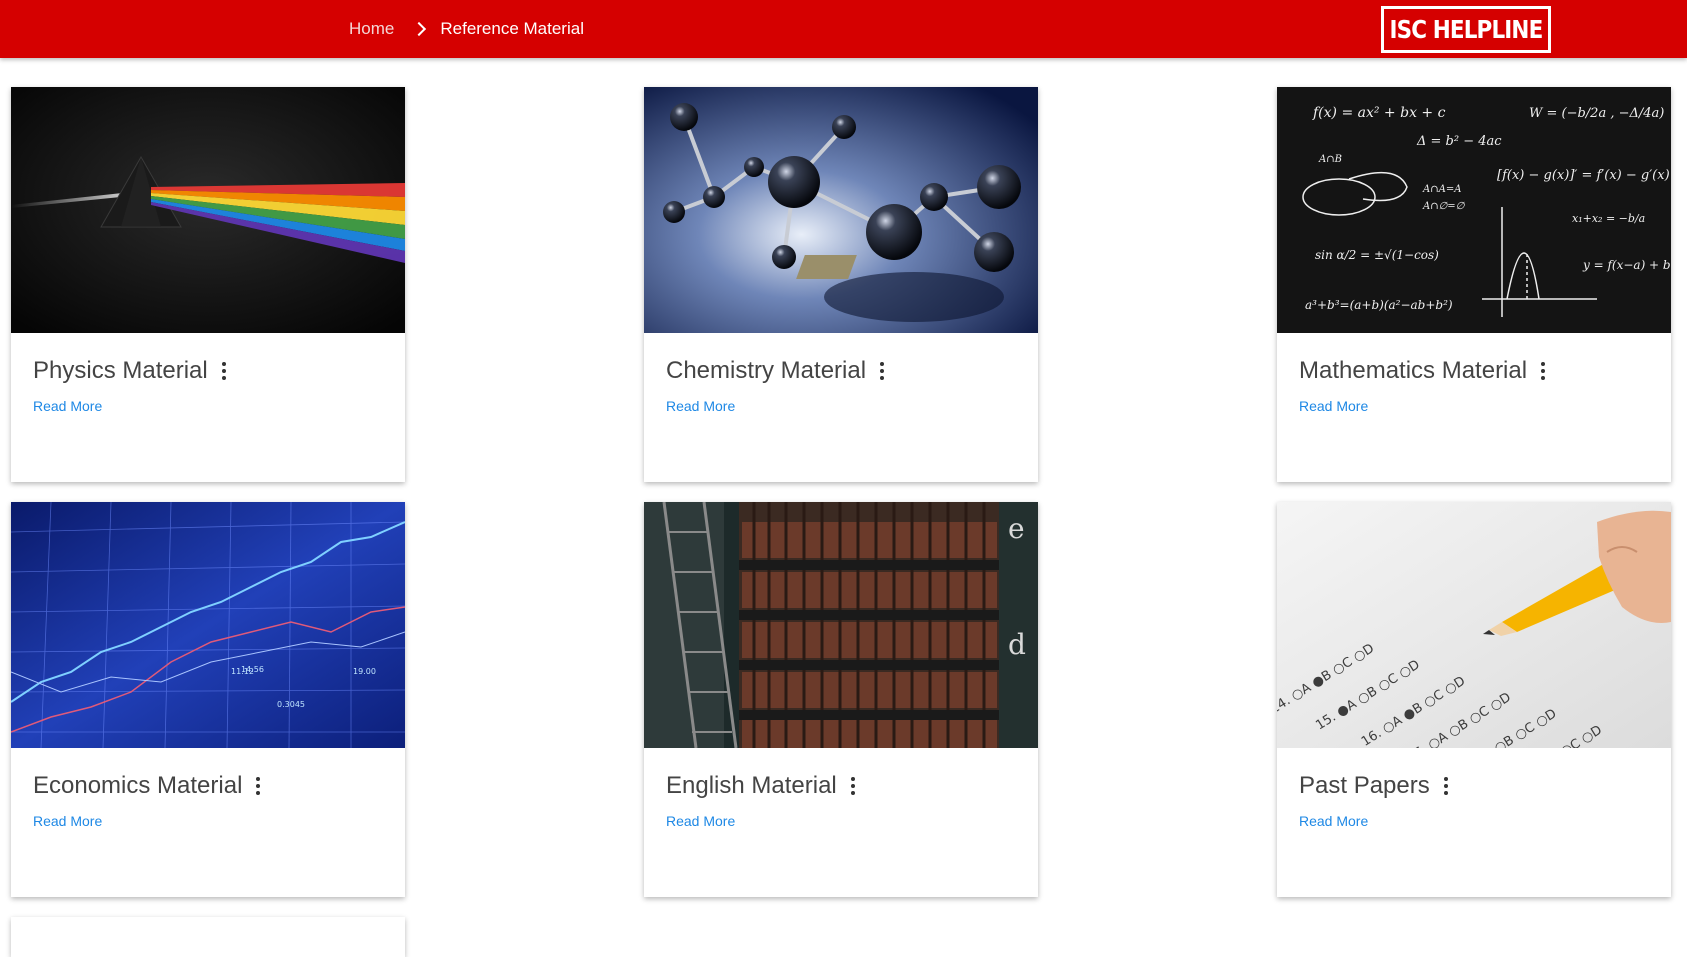 The height and width of the screenshot is (957, 1687). What do you see at coordinates (751, 785) in the screenshot?
I see `card-title: English Material` at bounding box center [751, 785].